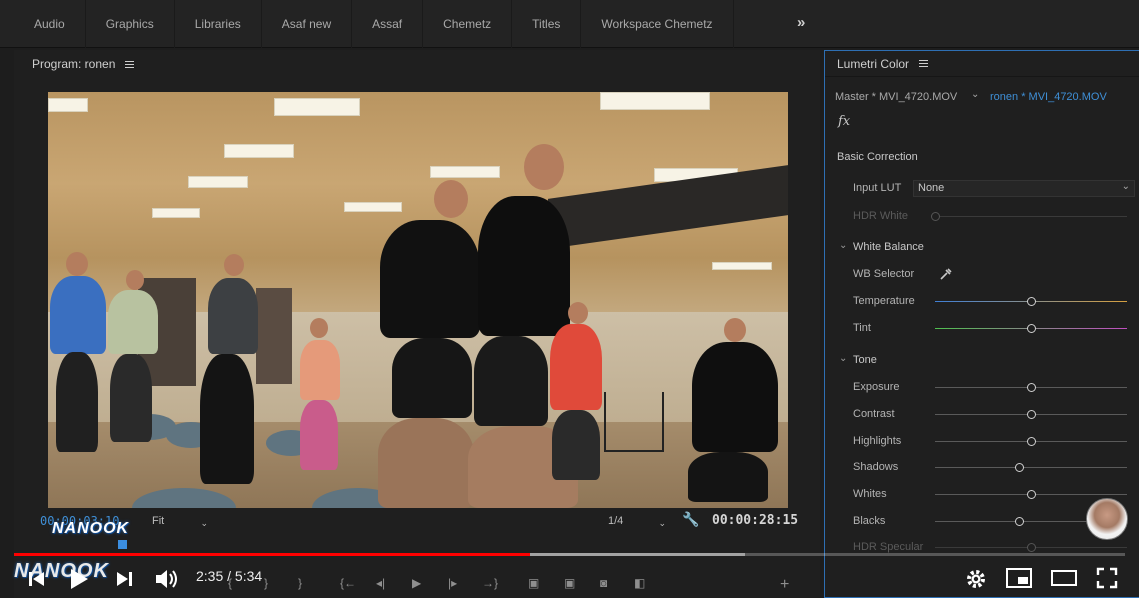 This screenshot has height=598, width=1139. Describe the element at coordinates (388, 24) in the screenshot. I see `workspace-tab-assaf: Assaf` at that location.